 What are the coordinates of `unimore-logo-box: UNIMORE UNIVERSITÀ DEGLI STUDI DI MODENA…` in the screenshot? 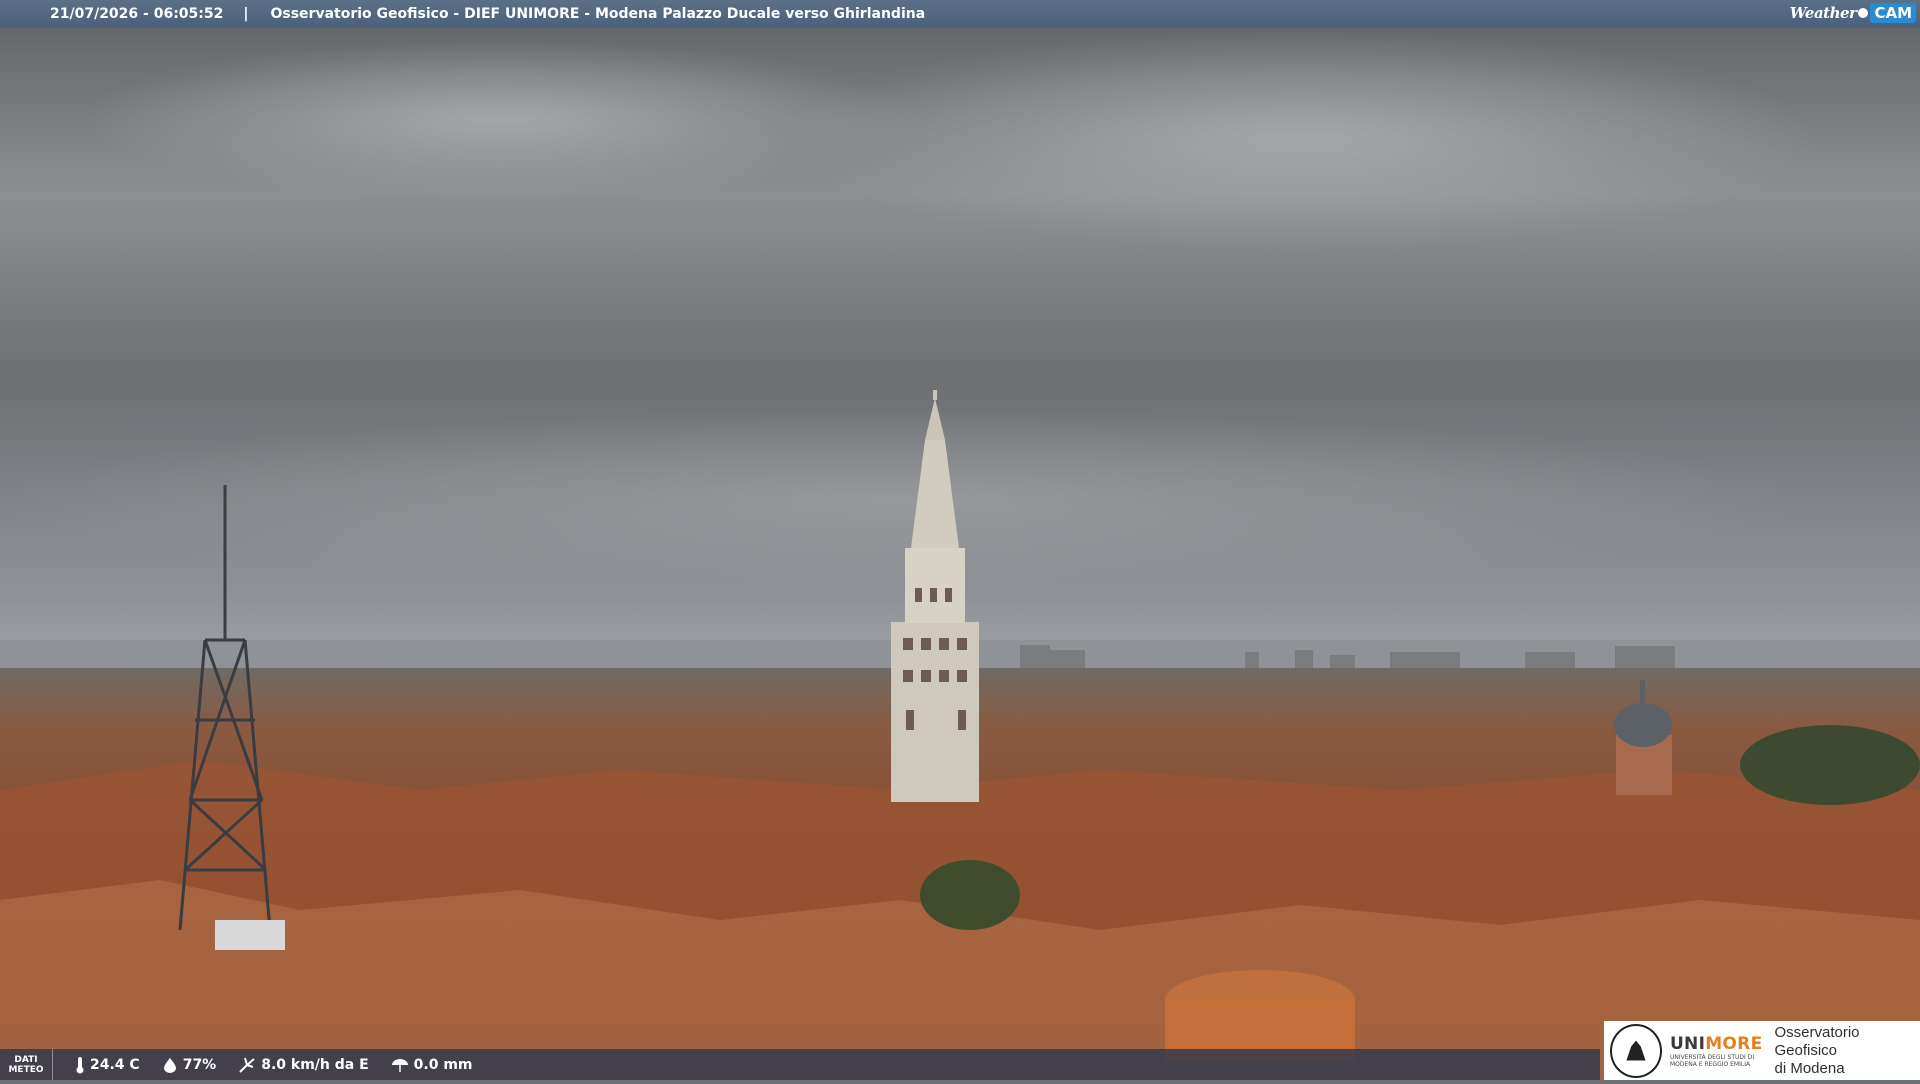 It's located at (1762, 1050).